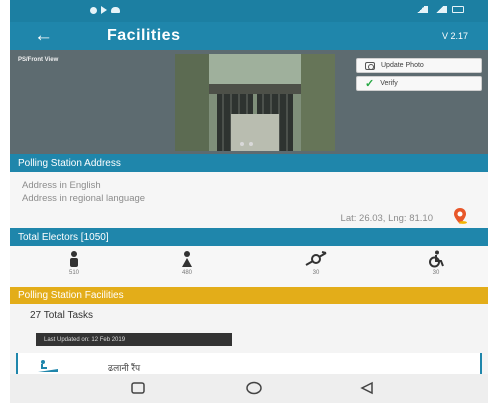 The width and height of the screenshot is (493, 403). I want to click on network-icon, so click(440, 9).